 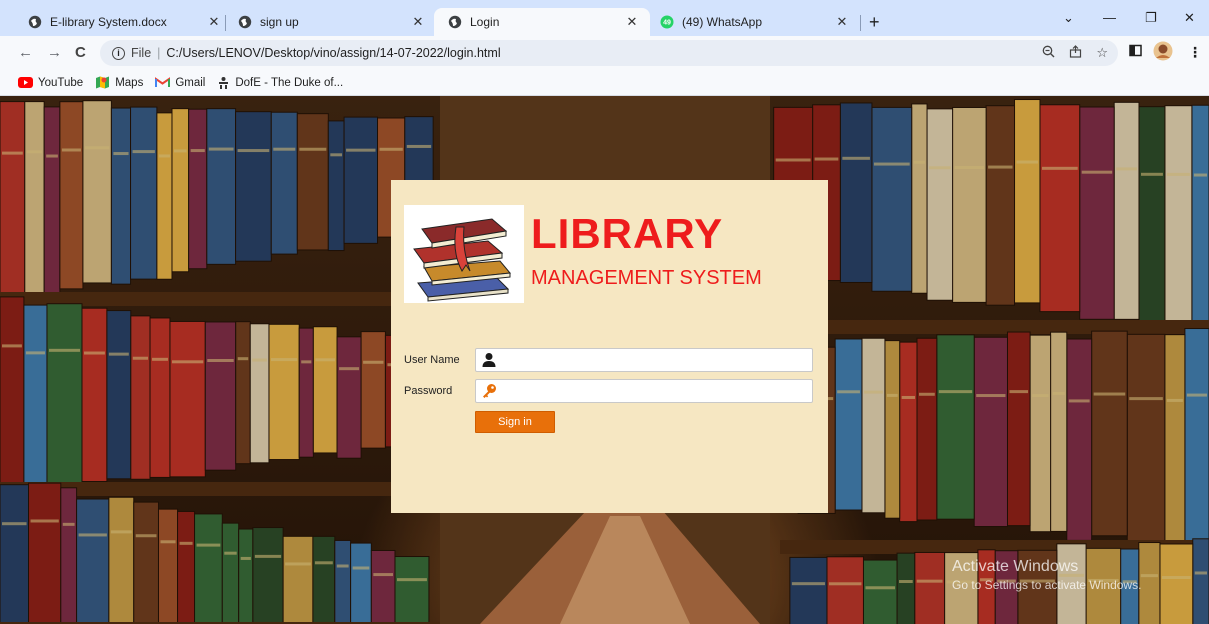 I want to click on side-panel-icon, so click(x=1135, y=52).